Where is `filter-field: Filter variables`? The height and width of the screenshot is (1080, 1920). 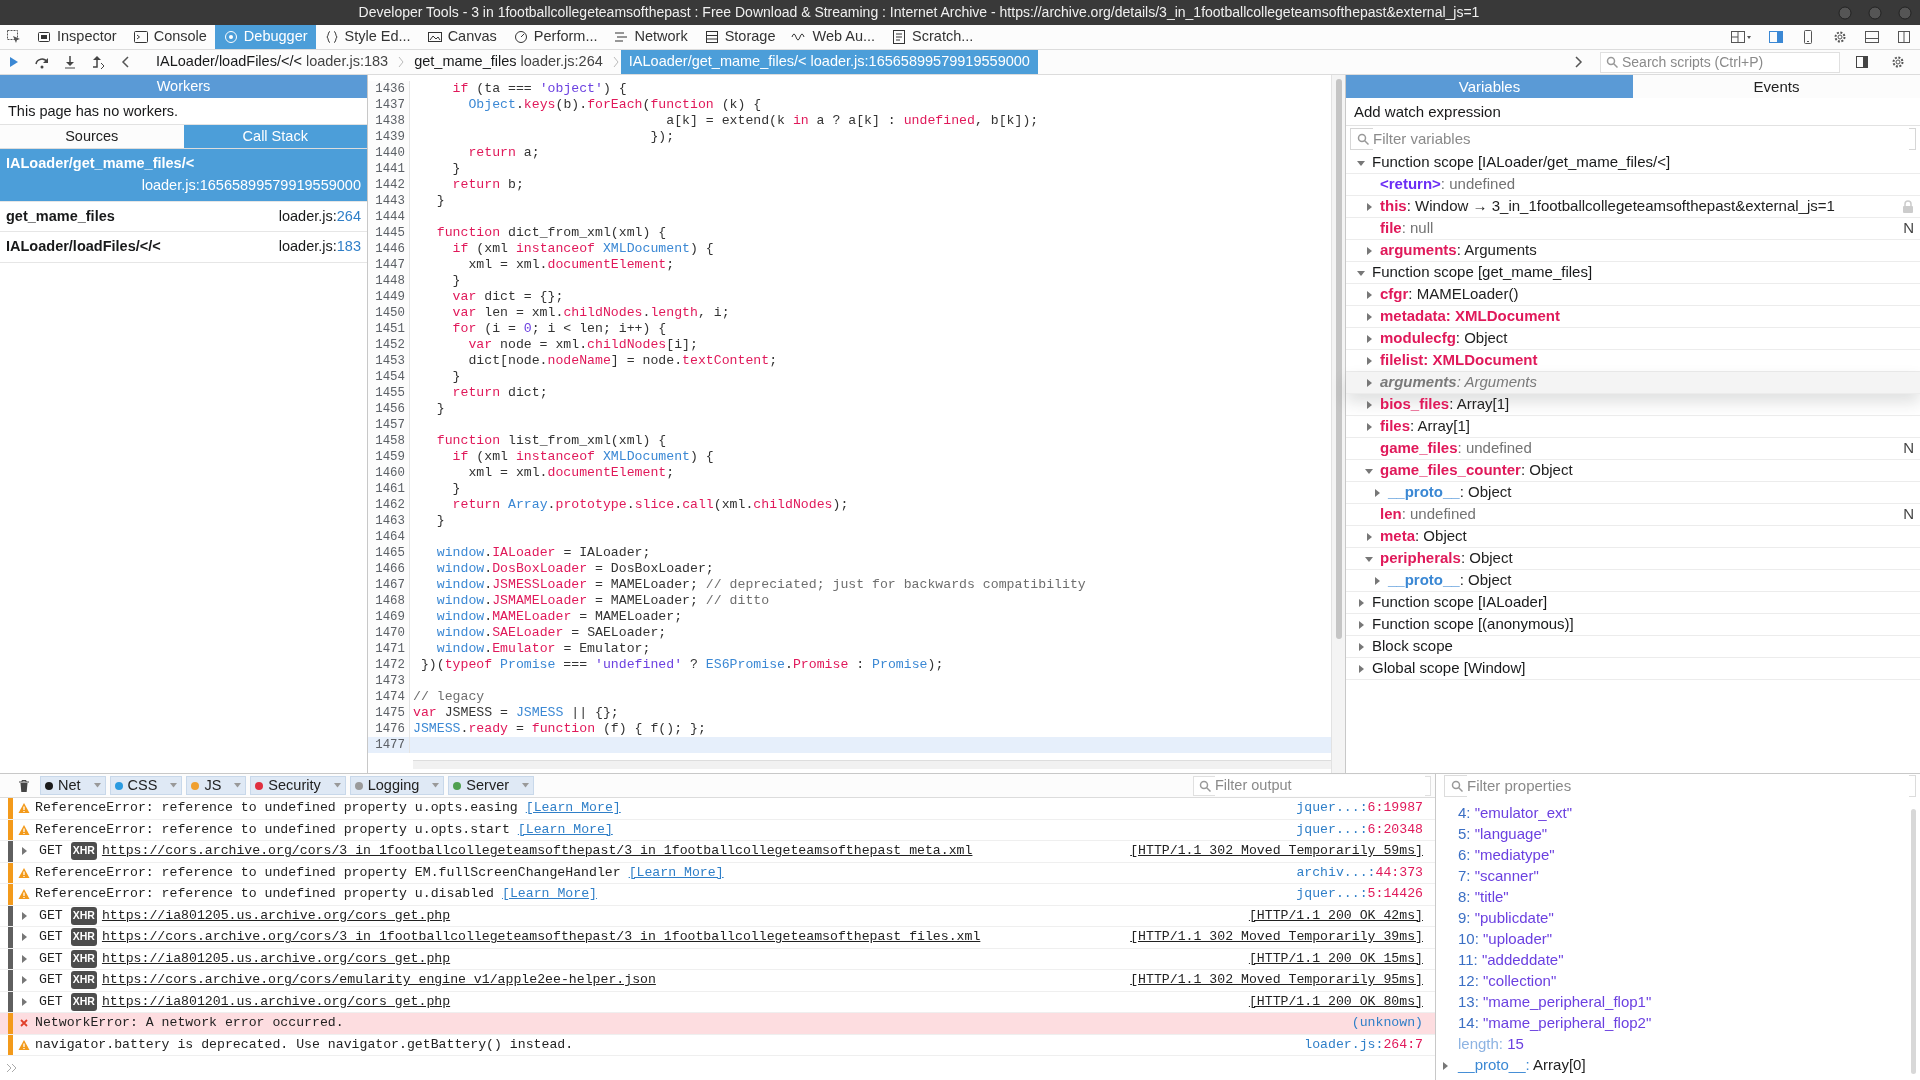
filter-field: Filter variables is located at coordinates (1633, 139).